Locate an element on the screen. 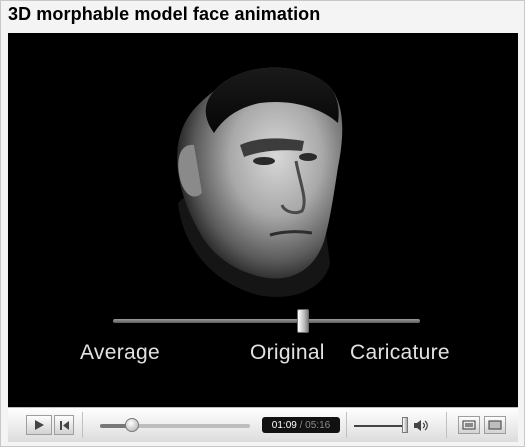  speaker-icon is located at coordinates (421, 425).